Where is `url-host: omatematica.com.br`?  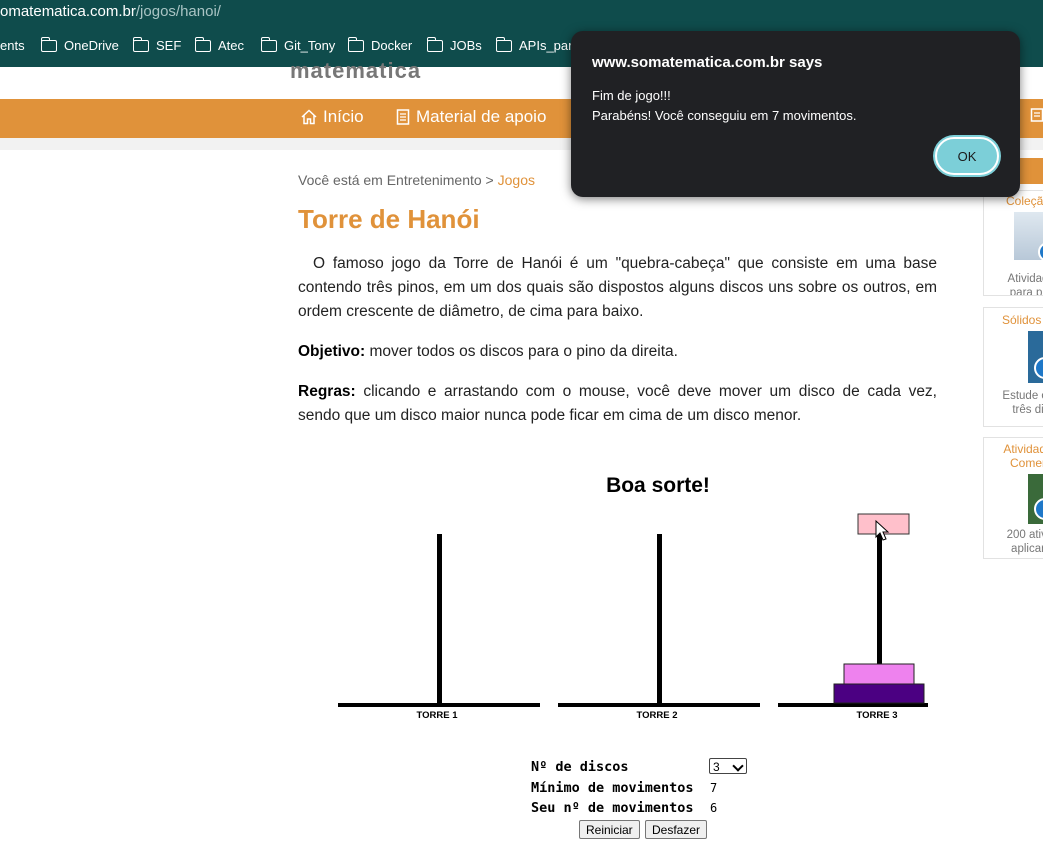 url-host: omatematica.com.br is located at coordinates (68, 11).